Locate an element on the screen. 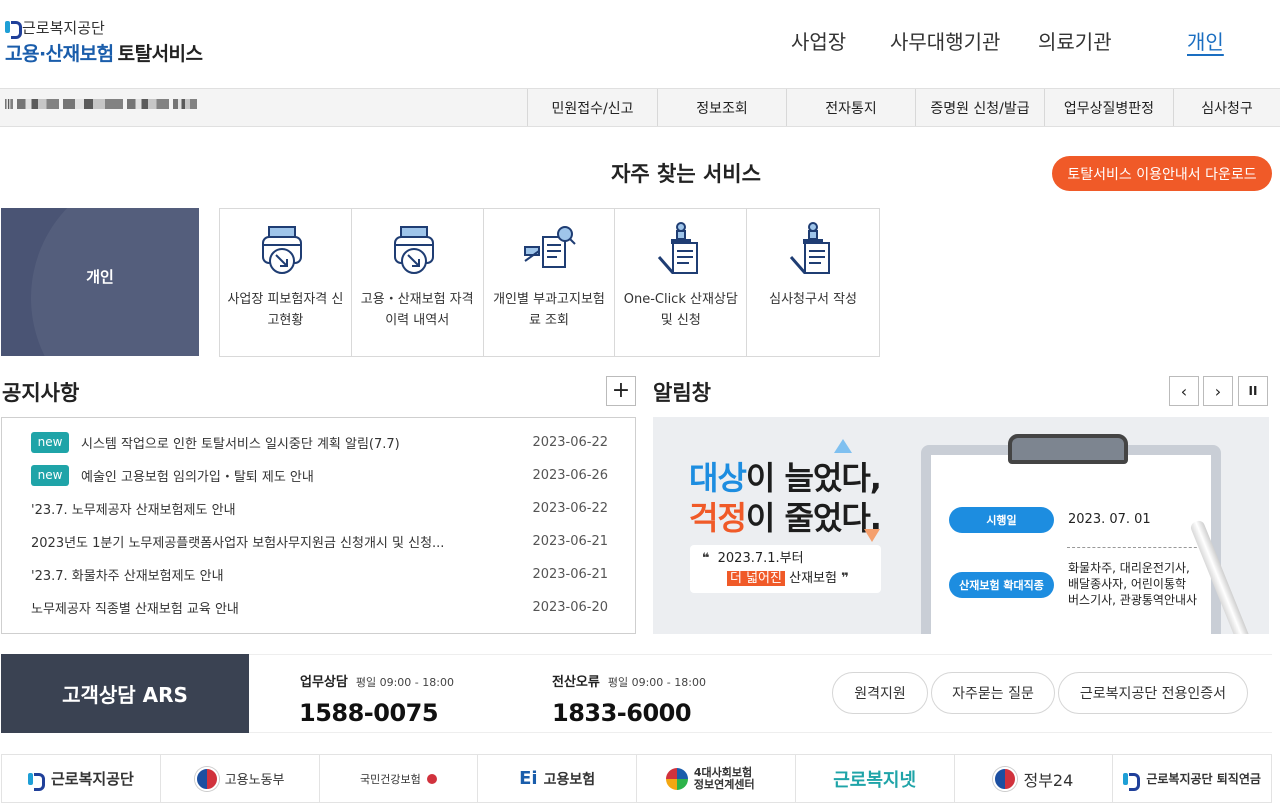 The width and height of the screenshot is (1280, 810). footer-logo-moel: 고용노동부 is located at coordinates (240, 778).